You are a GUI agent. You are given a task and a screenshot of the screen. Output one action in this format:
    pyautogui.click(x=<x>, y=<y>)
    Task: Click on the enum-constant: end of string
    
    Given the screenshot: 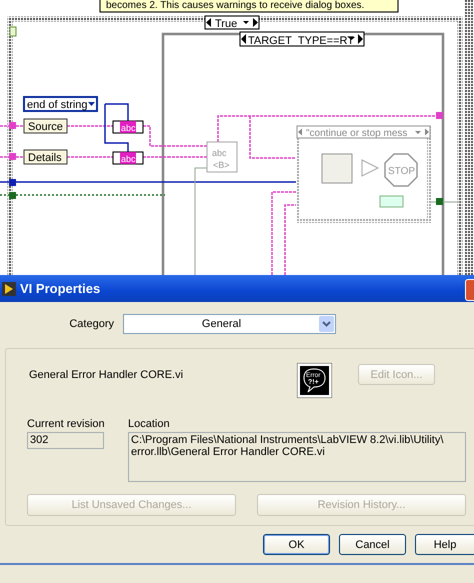 What is the action you would take?
    pyautogui.click(x=60, y=104)
    